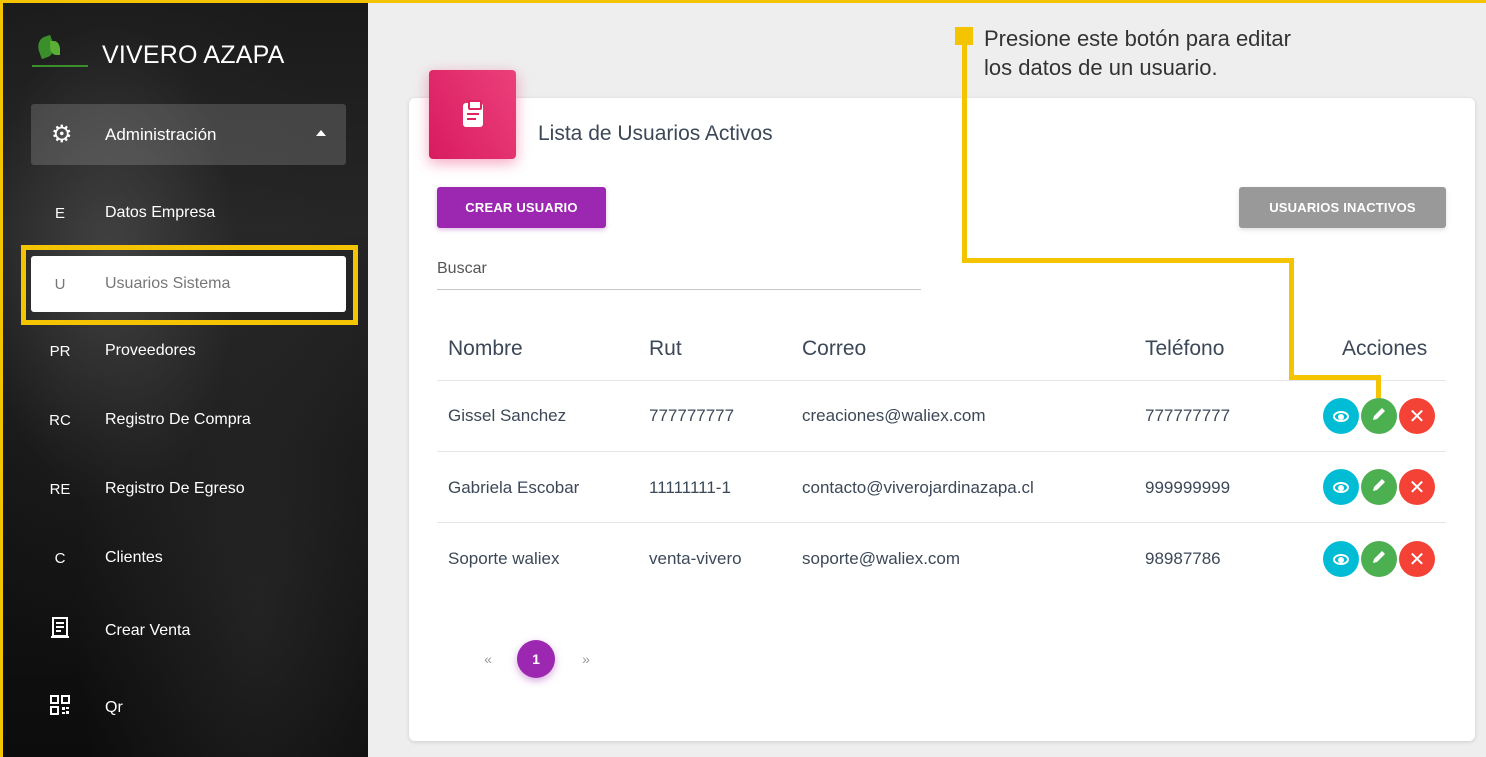 The image size is (1486, 757). What do you see at coordinates (679, 268) in the screenshot?
I see `search-input` at bounding box center [679, 268].